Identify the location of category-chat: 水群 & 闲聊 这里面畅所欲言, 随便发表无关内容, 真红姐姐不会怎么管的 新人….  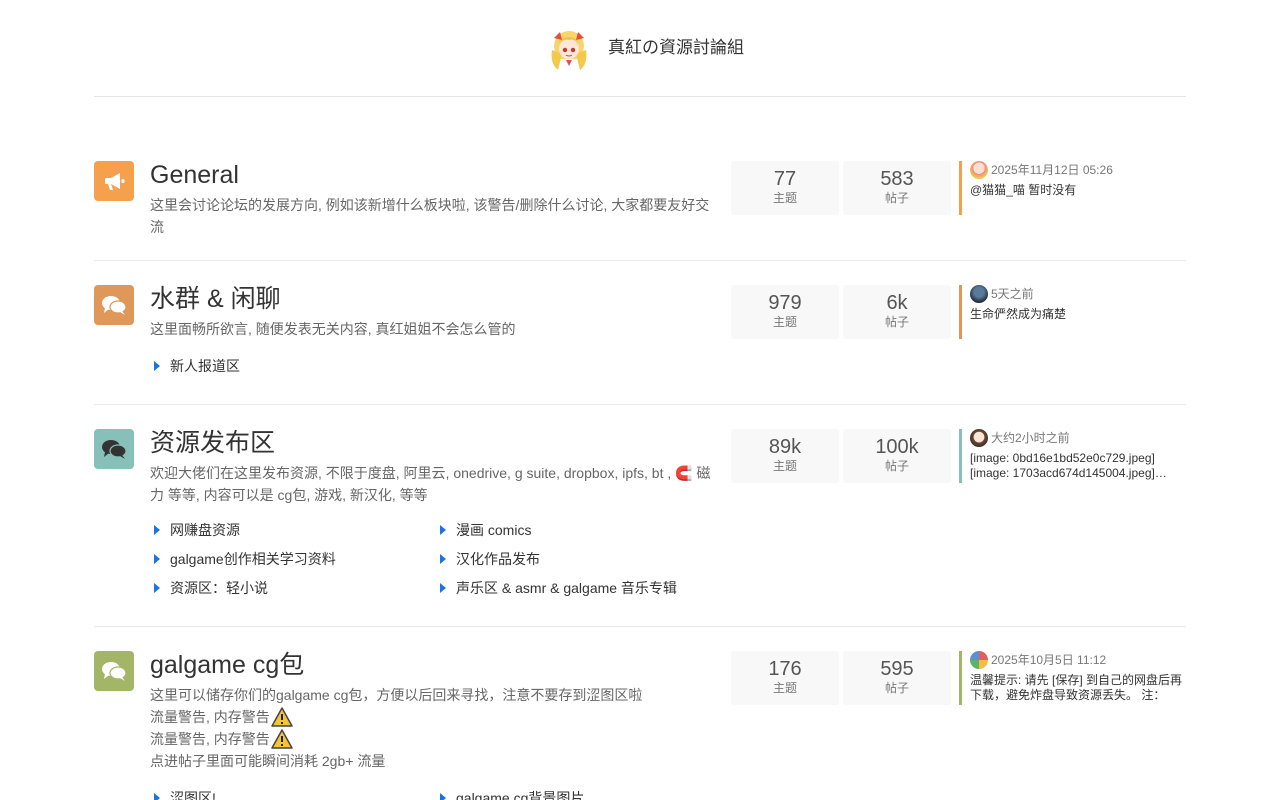
(640, 345).